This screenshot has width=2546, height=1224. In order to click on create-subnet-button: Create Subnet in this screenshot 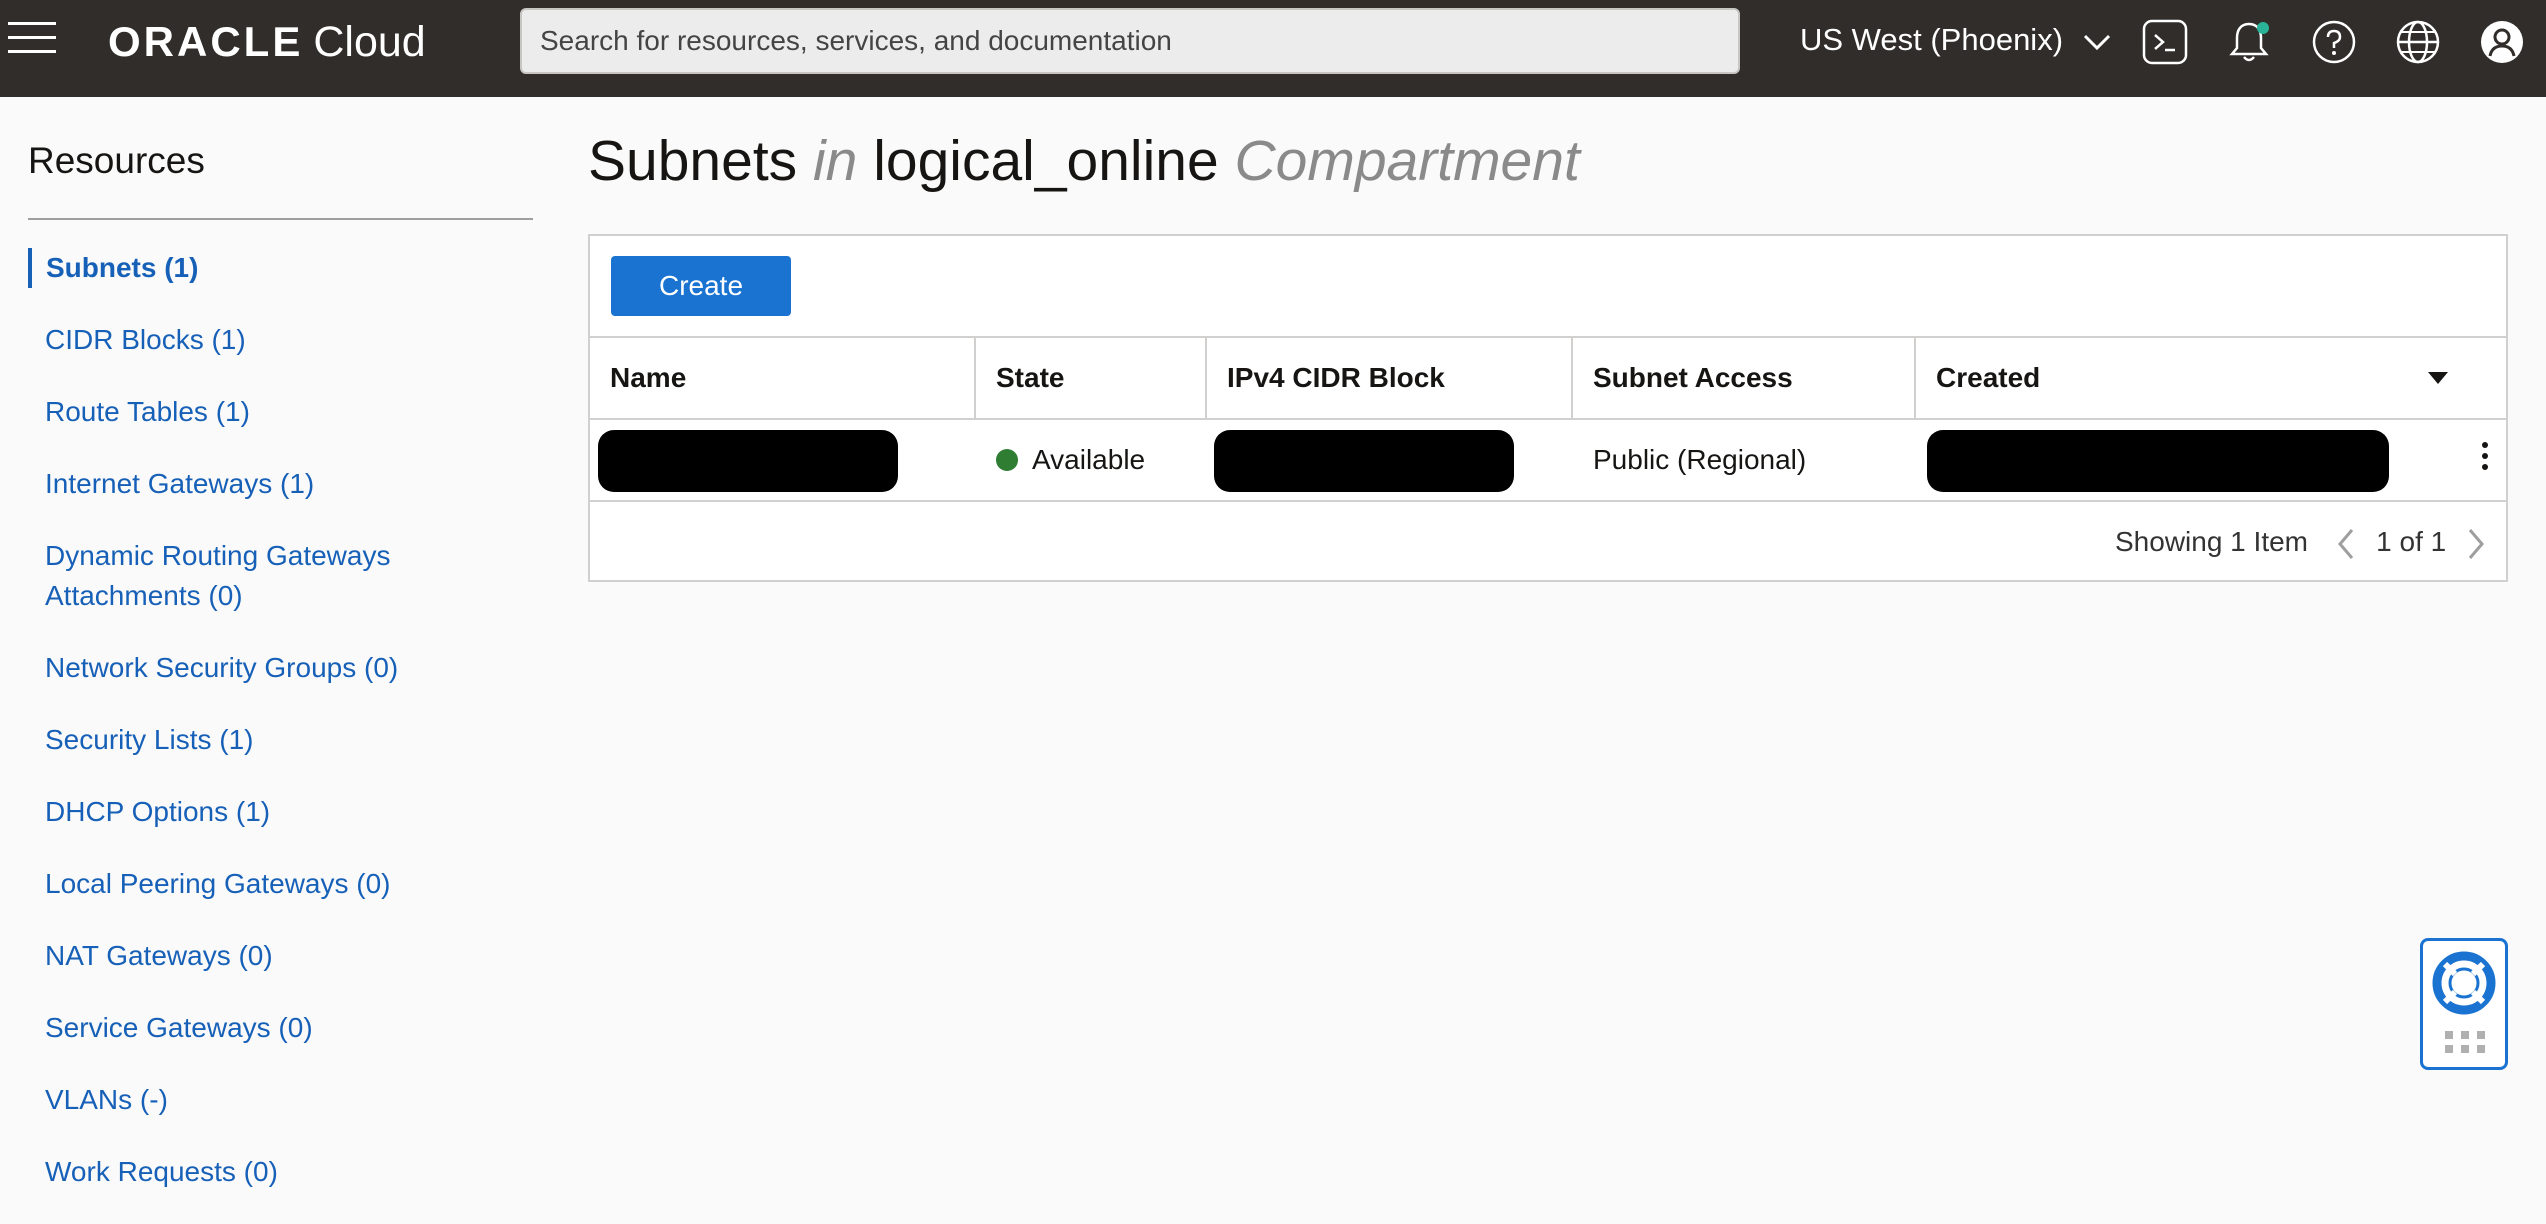, I will do `click(701, 308)`.